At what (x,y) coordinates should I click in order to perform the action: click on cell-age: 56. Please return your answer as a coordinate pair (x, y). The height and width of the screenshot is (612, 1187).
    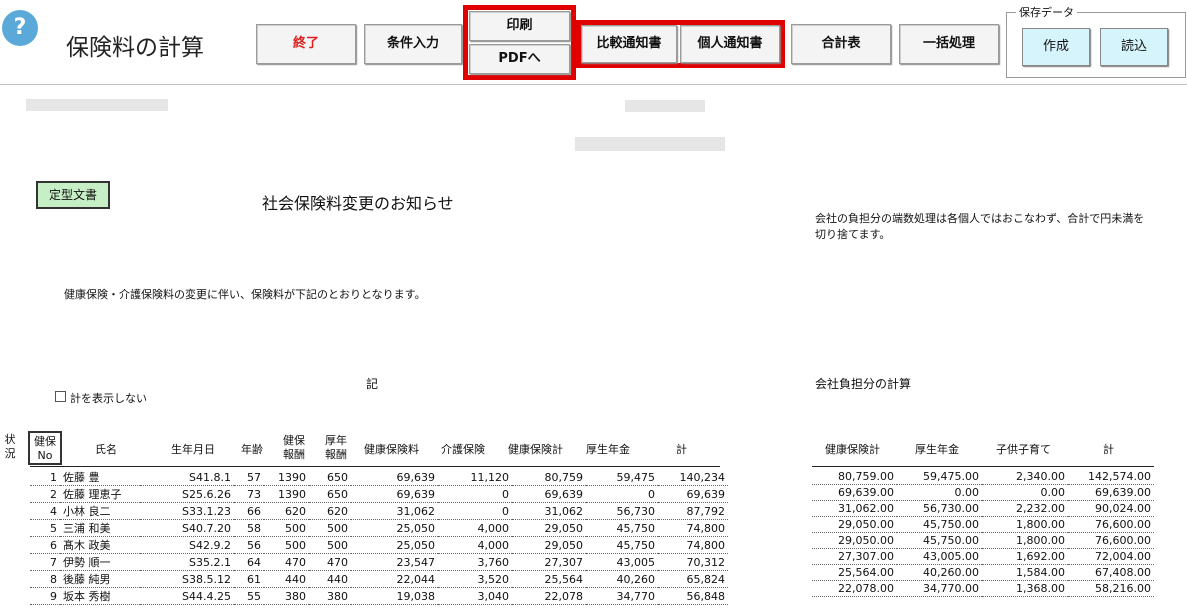
    Looking at the image, I should click on (249, 545).